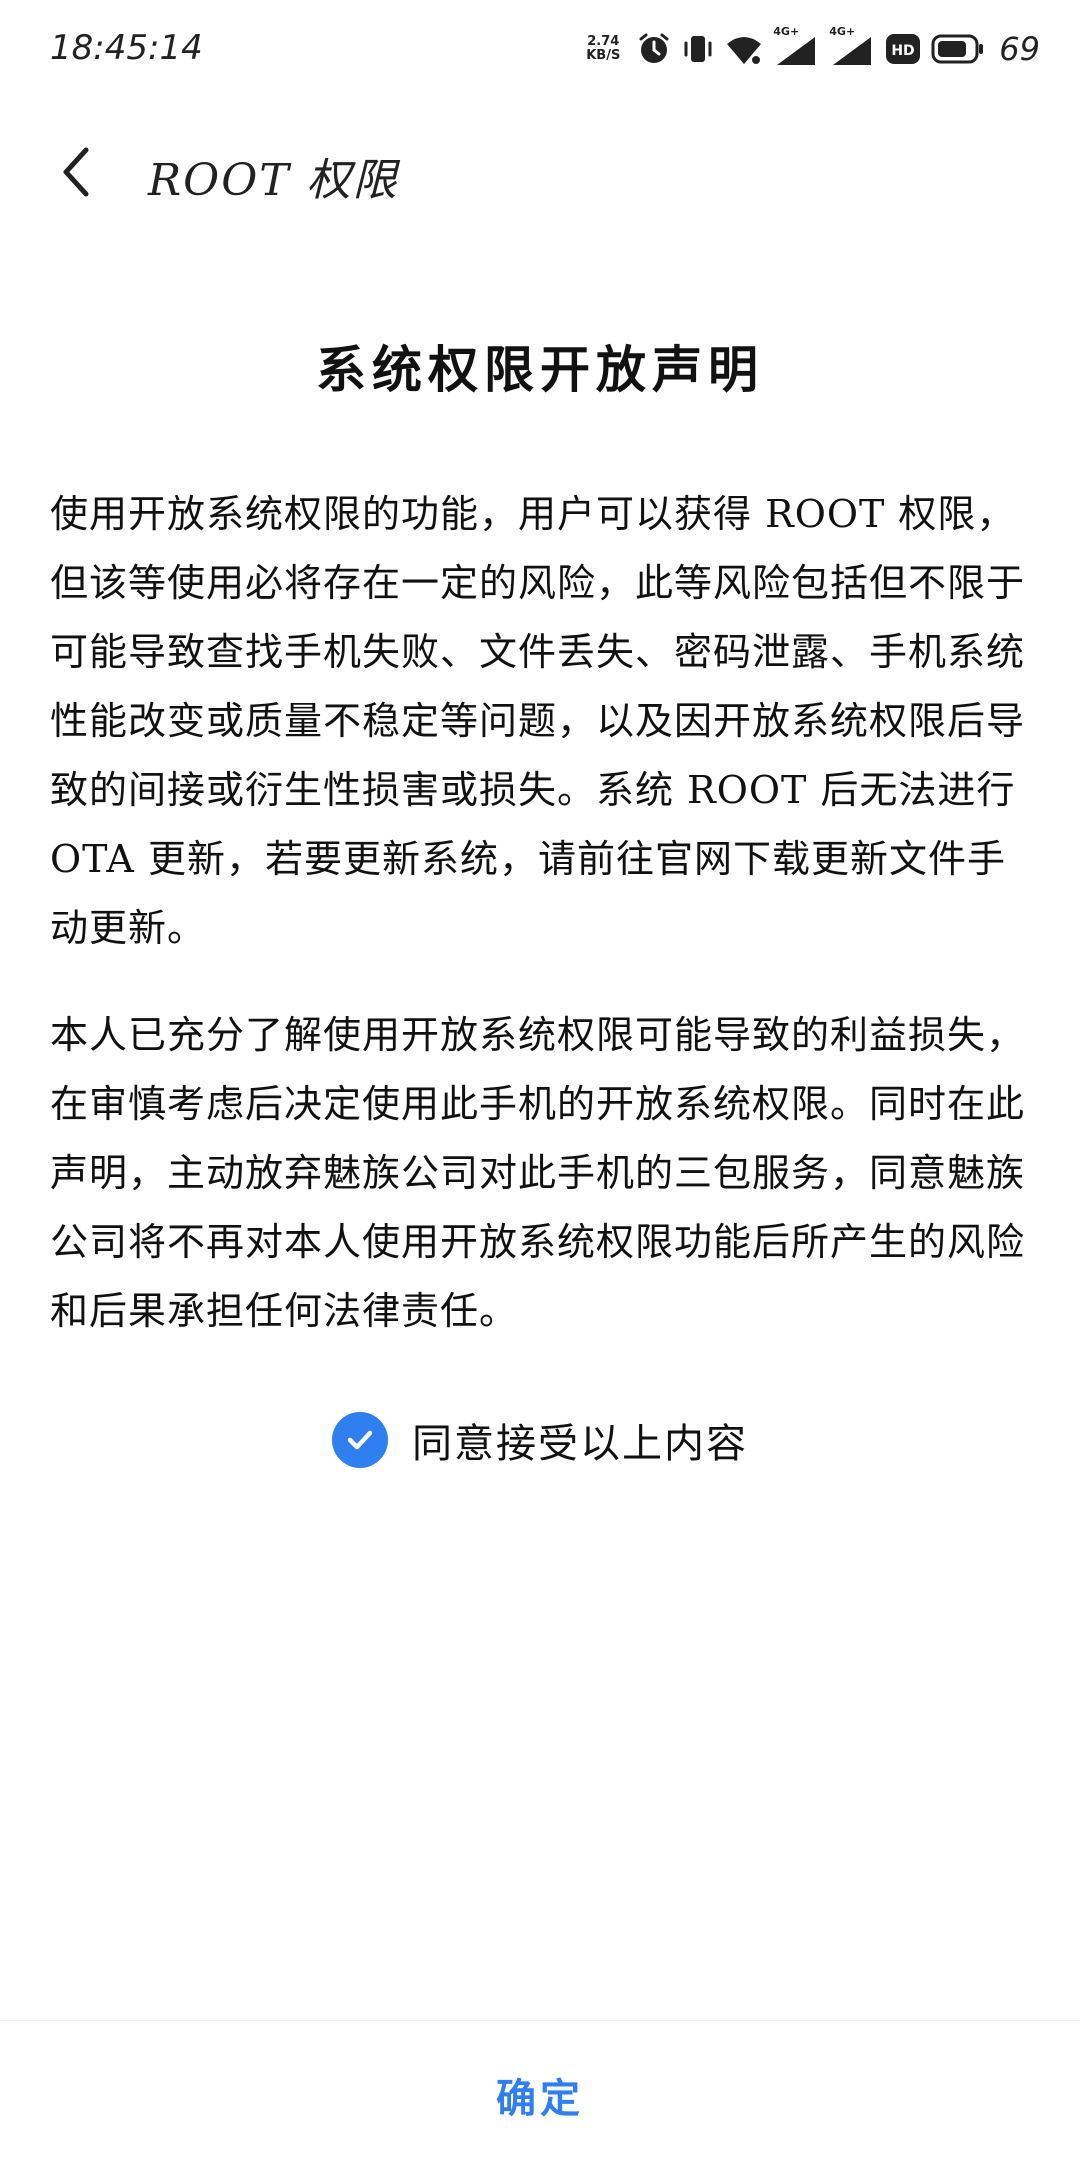  I want to click on alarm-icon, so click(654, 49).